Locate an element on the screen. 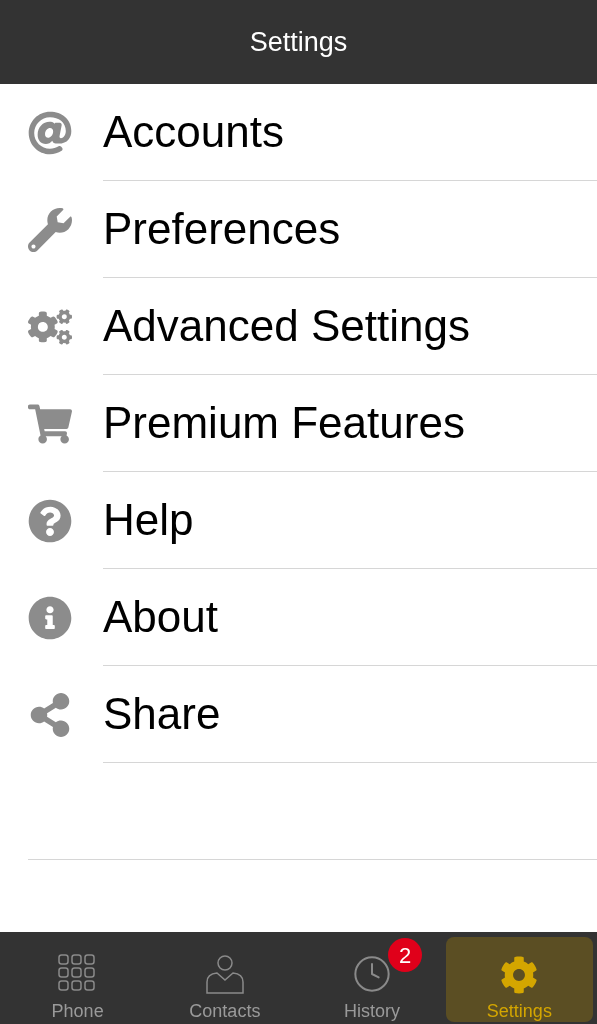 This screenshot has height=1024, width=597. tab: Contacts is located at coordinates (225, 979).